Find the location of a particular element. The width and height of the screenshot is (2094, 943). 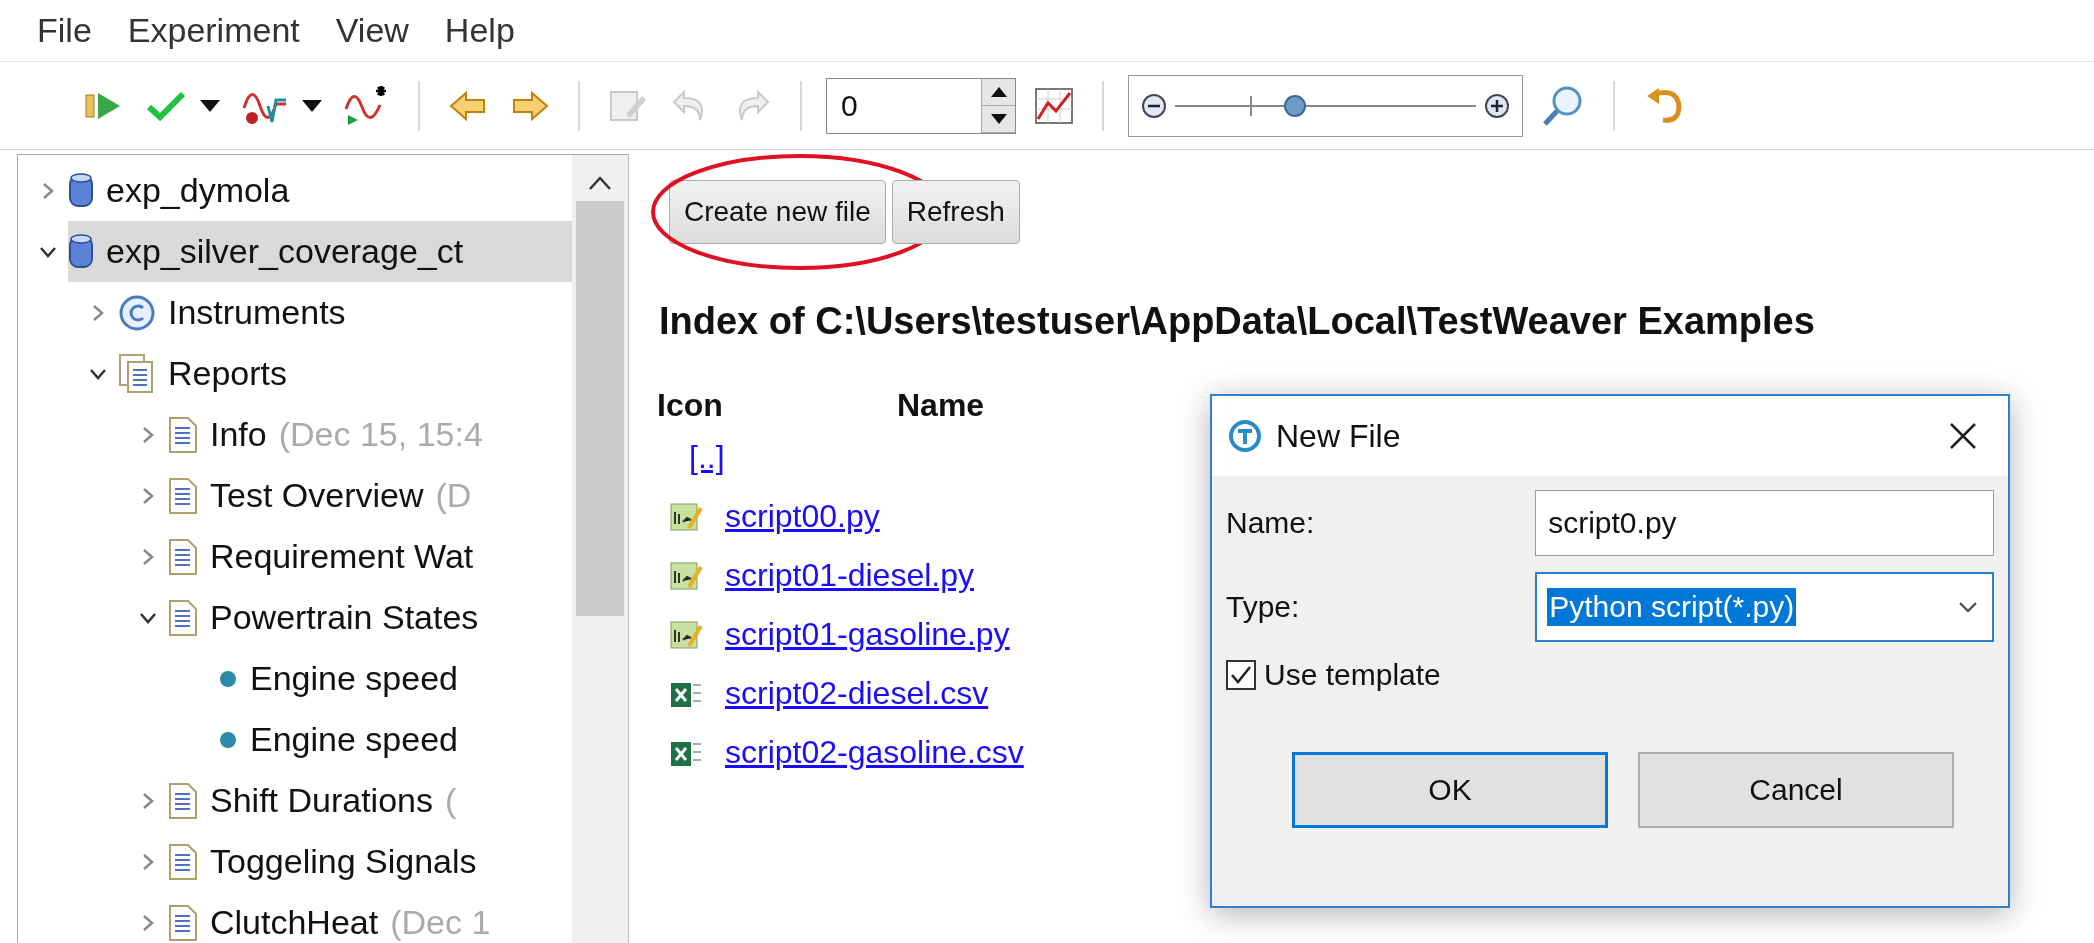

file-link: script01-gasoline.py is located at coordinates (867, 634).